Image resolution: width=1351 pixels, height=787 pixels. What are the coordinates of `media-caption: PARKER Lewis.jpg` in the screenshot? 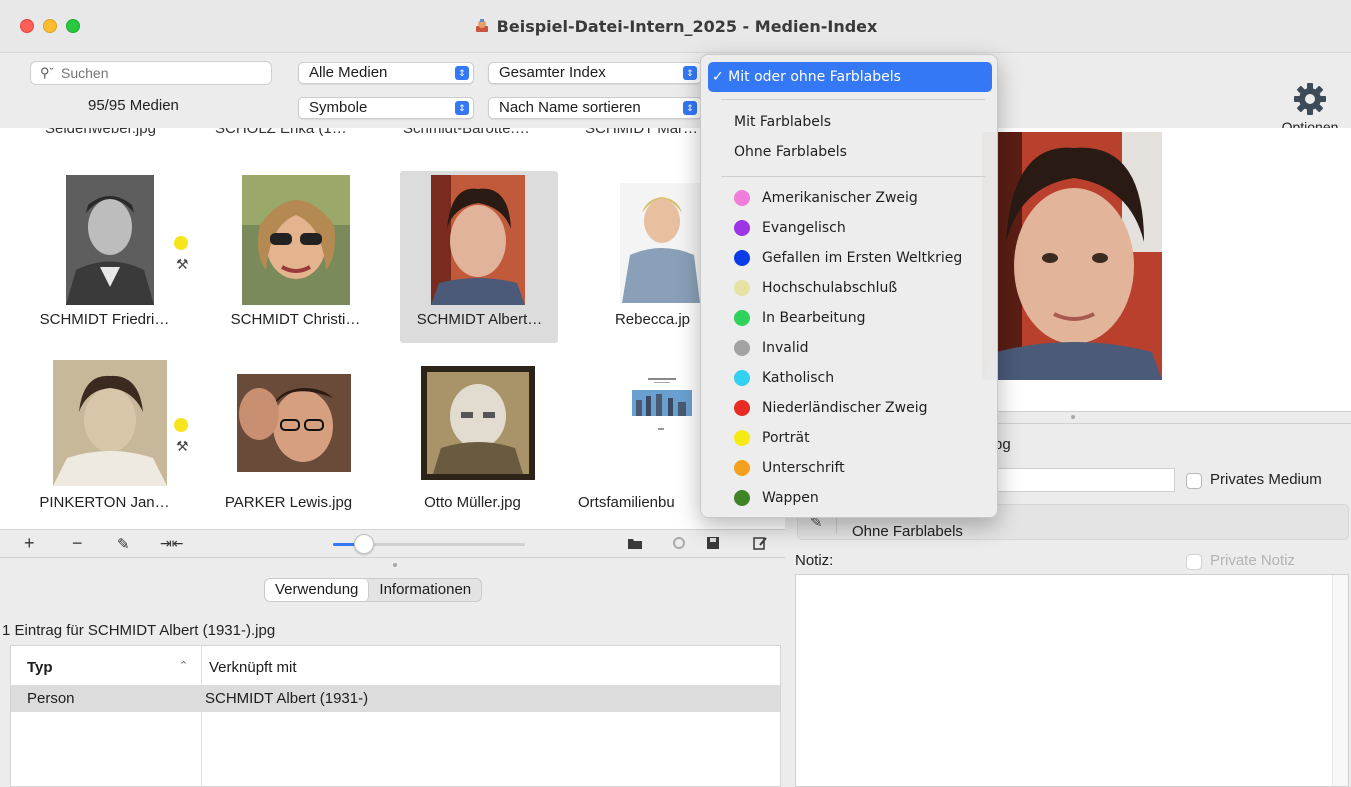 It's located at (288, 502).